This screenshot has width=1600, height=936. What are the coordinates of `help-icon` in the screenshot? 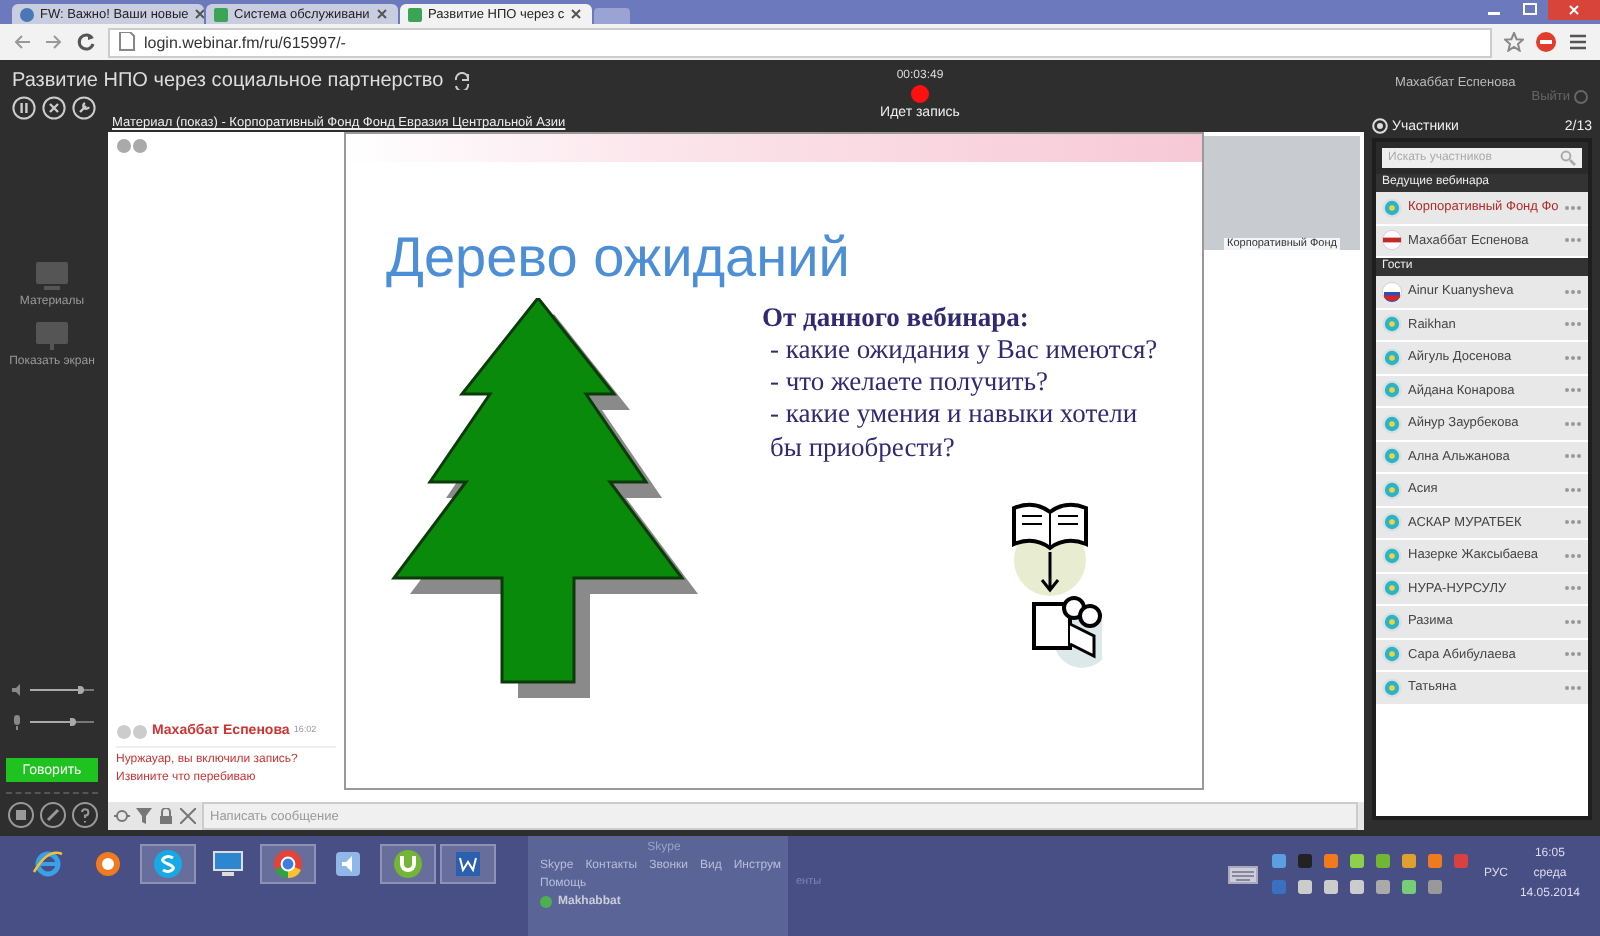 It's located at (84, 815).